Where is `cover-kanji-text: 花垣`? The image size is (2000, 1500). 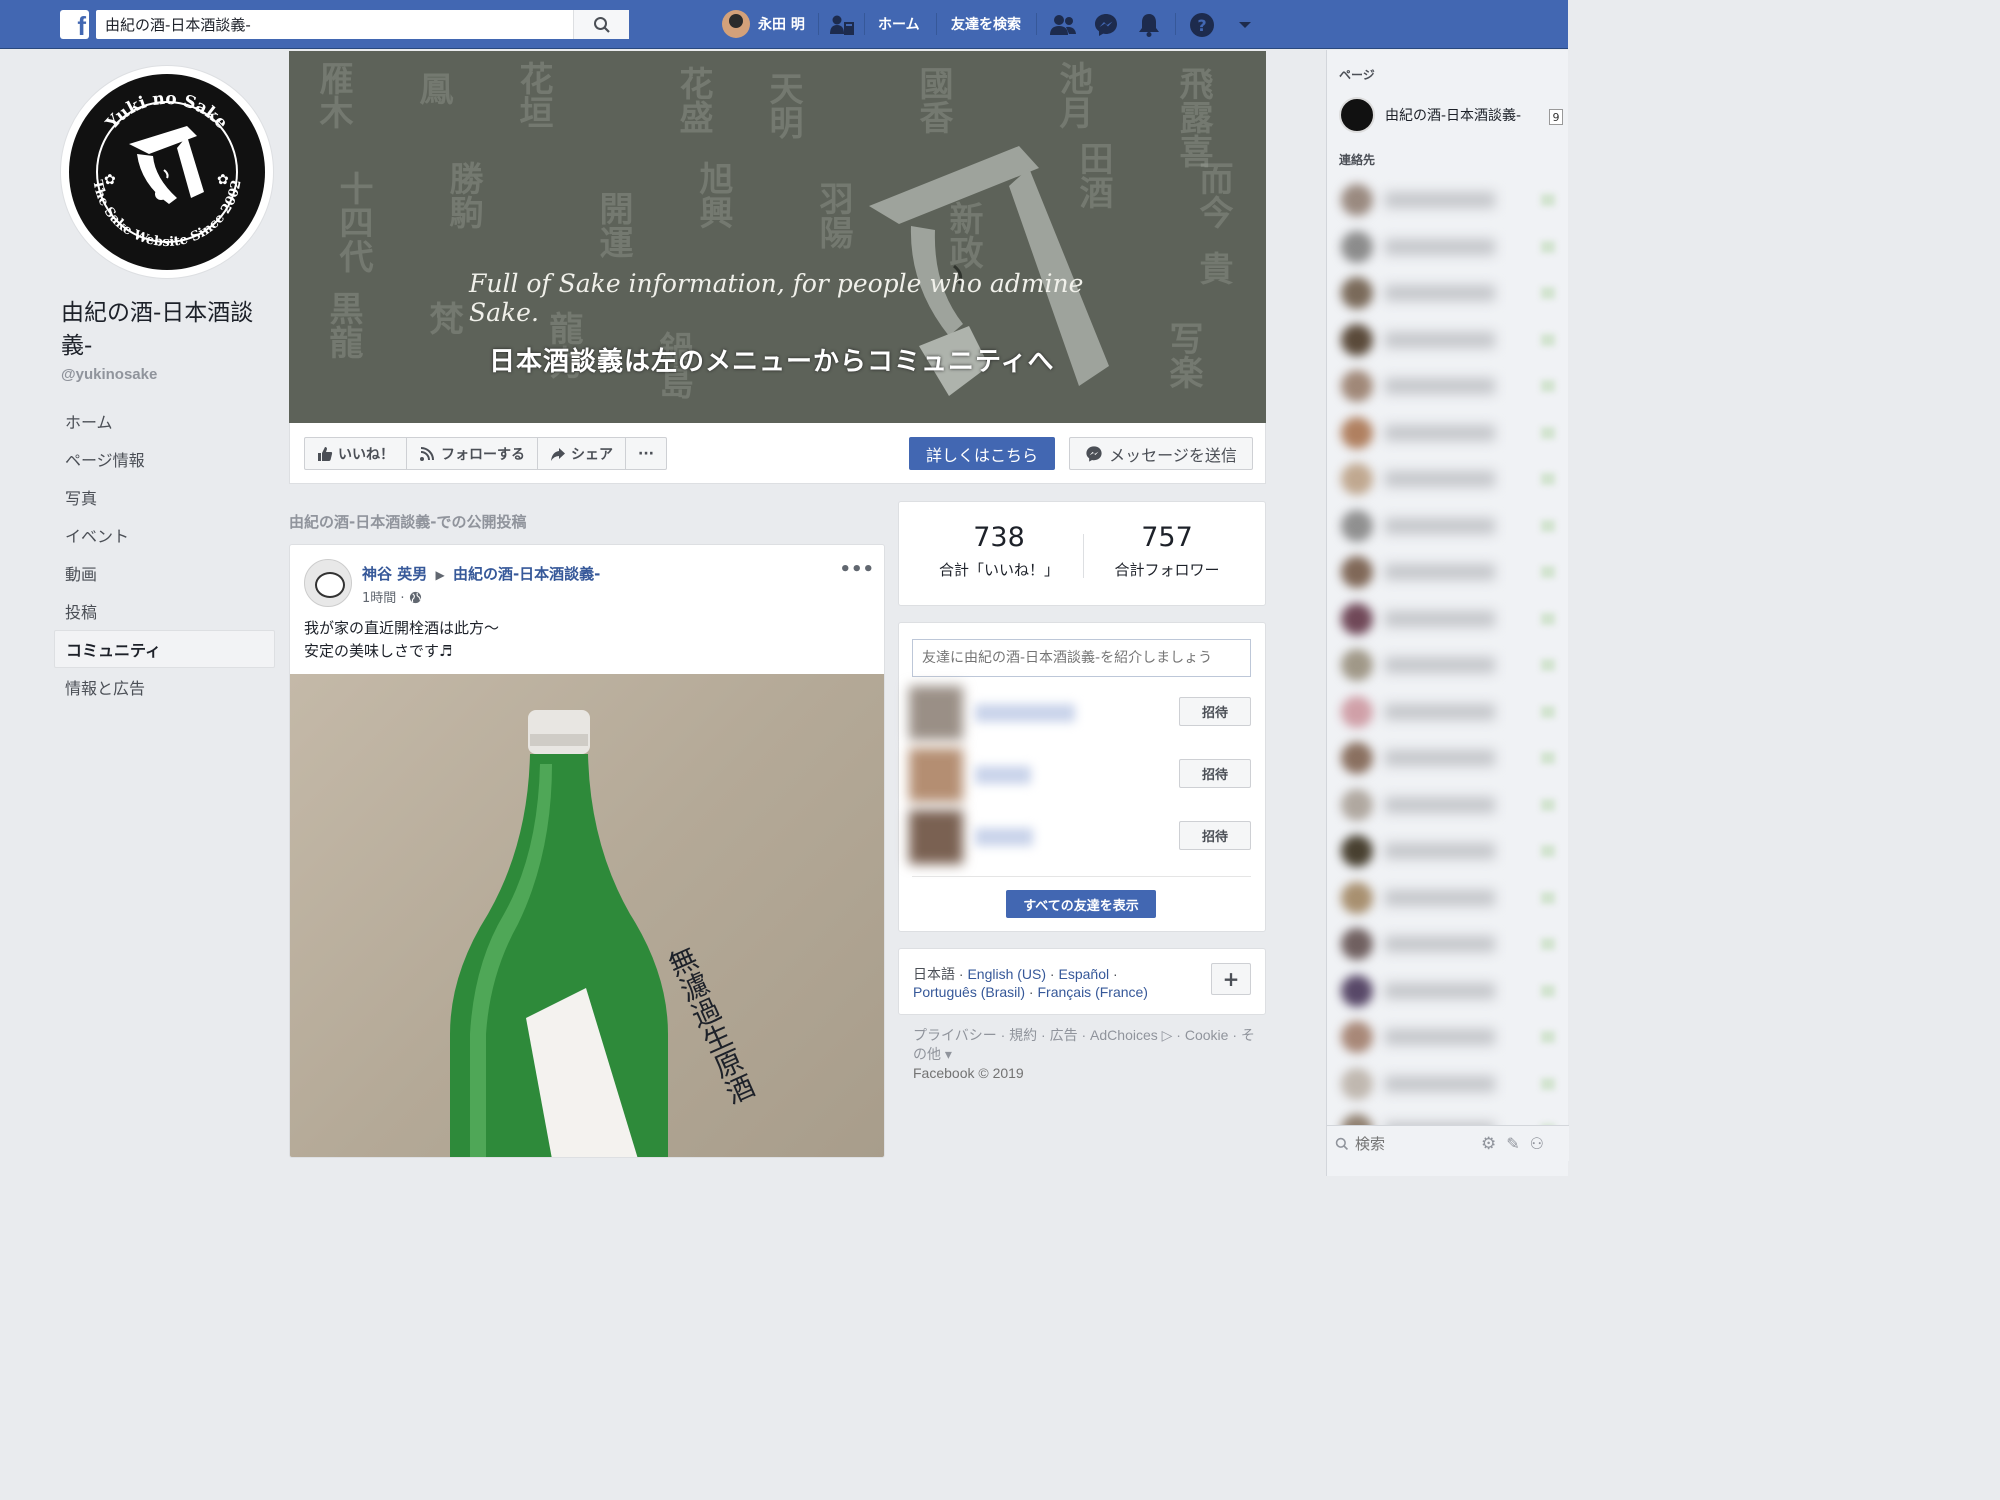
cover-kanji-text: 花垣 is located at coordinates (533, 95).